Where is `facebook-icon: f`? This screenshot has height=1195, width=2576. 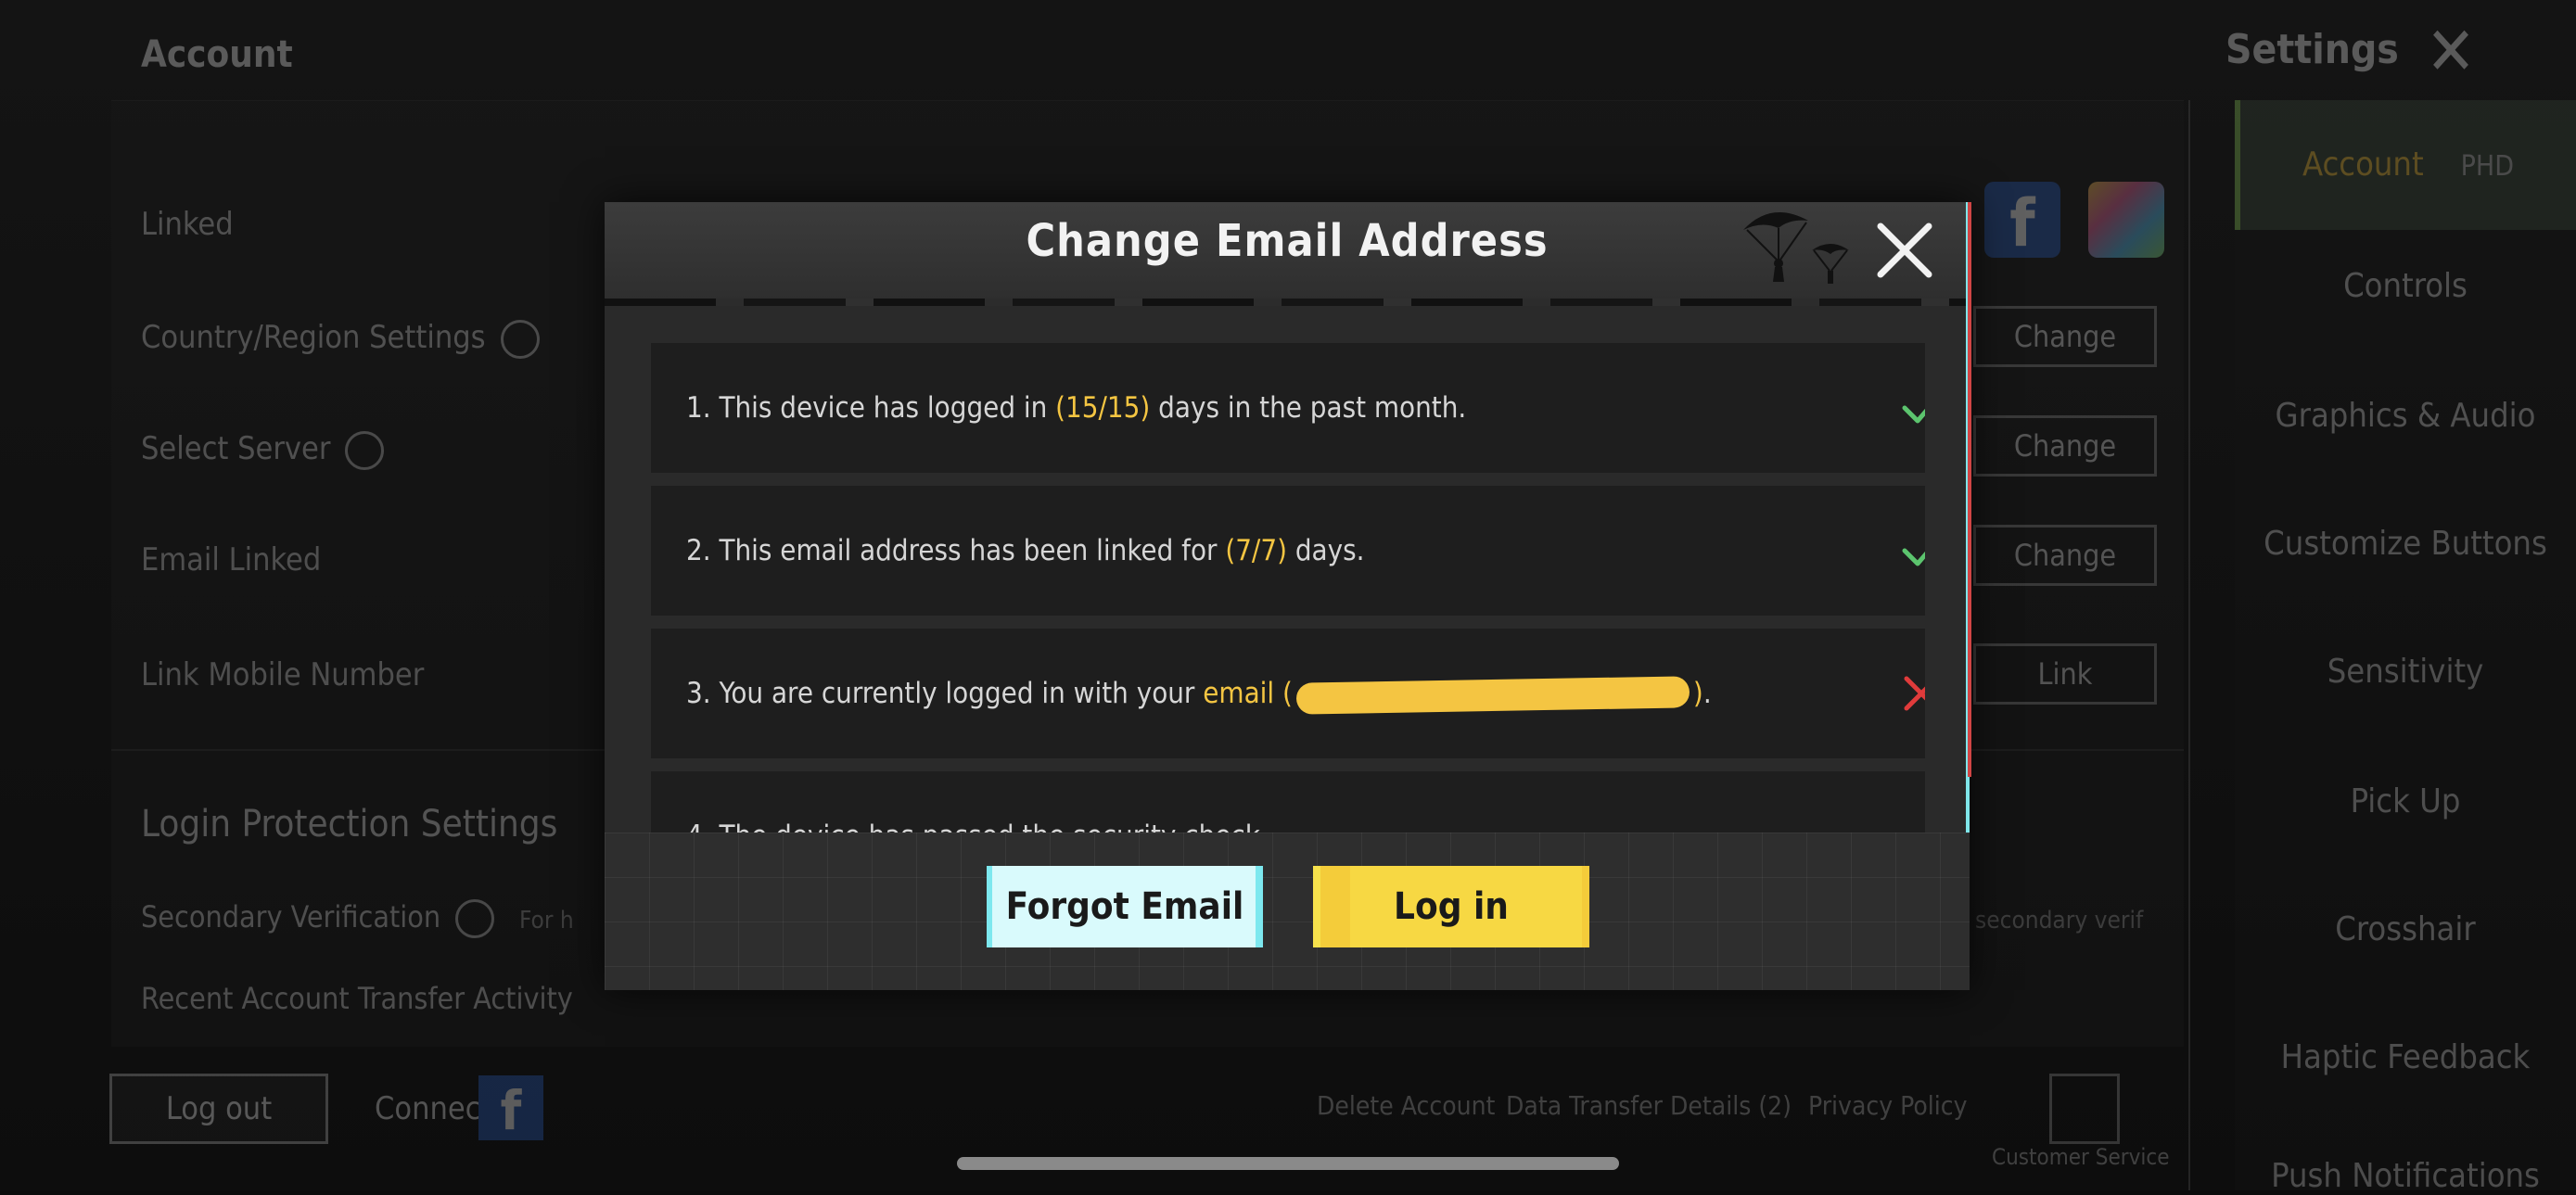 facebook-icon: f is located at coordinates (2022, 221).